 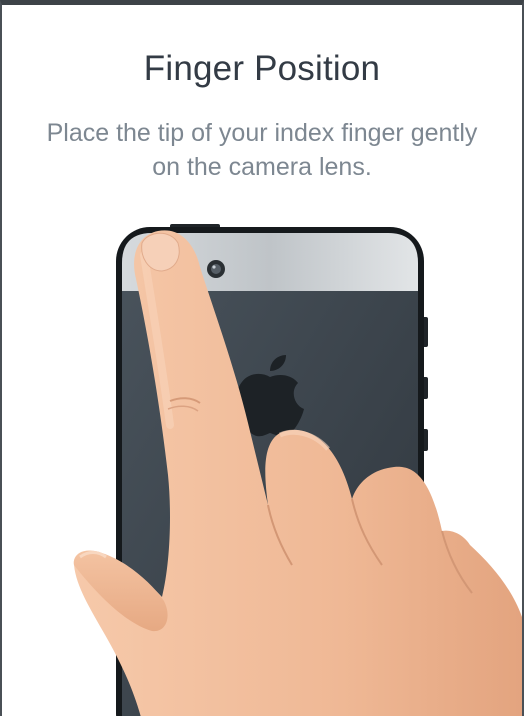 What do you see at coordinates (262, 68) in the screenshot?
I see `page-title: Finger Position` at bounding box center [262, 68].